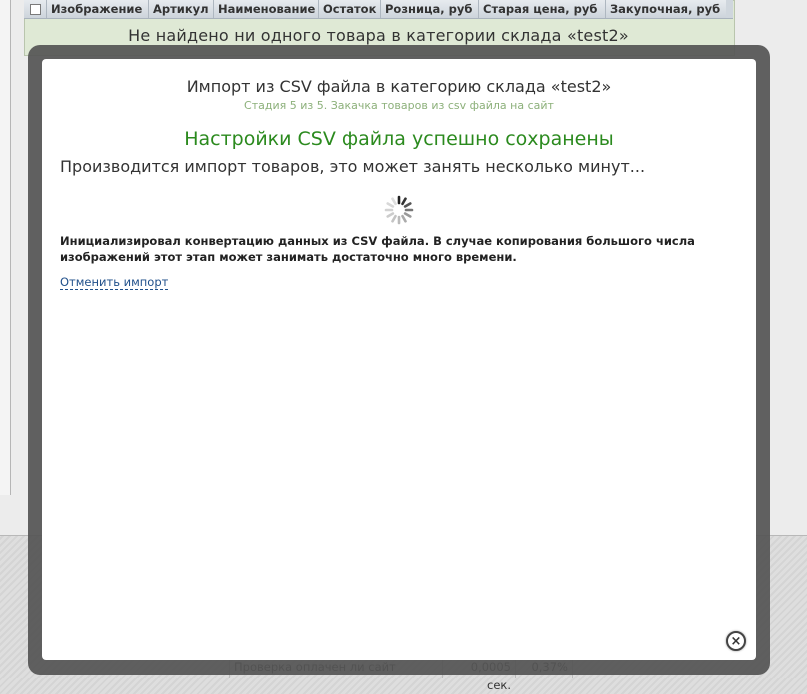 Image resolution: width=807 pixels, height=694 pixels. Describe the element at coordinates (114, 283) in the screenshot. I see `cancel-import-link: Отменить импорт` at that location.